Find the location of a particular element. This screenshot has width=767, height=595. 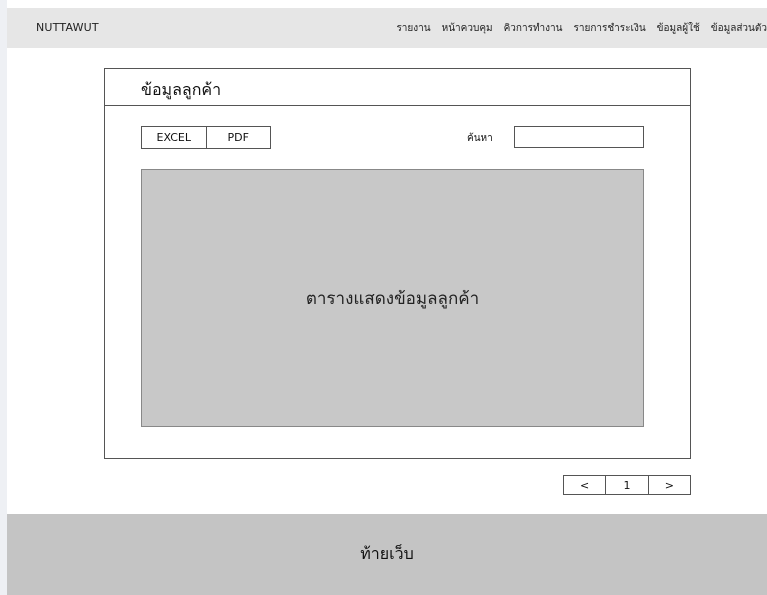

nav-link-payments: รายการชำระเงิน is located at coordinates (610, 28).